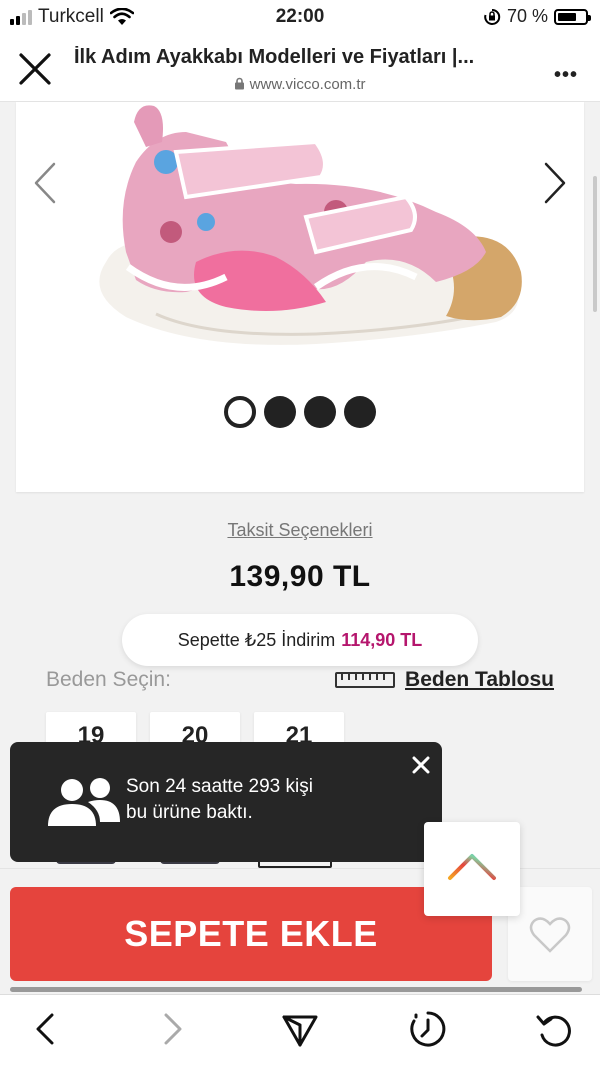 This screenshot has height=1066, width=600. Describe the element at coordinates (84, 802) in the screenshot. I see `users-icon` at that location.